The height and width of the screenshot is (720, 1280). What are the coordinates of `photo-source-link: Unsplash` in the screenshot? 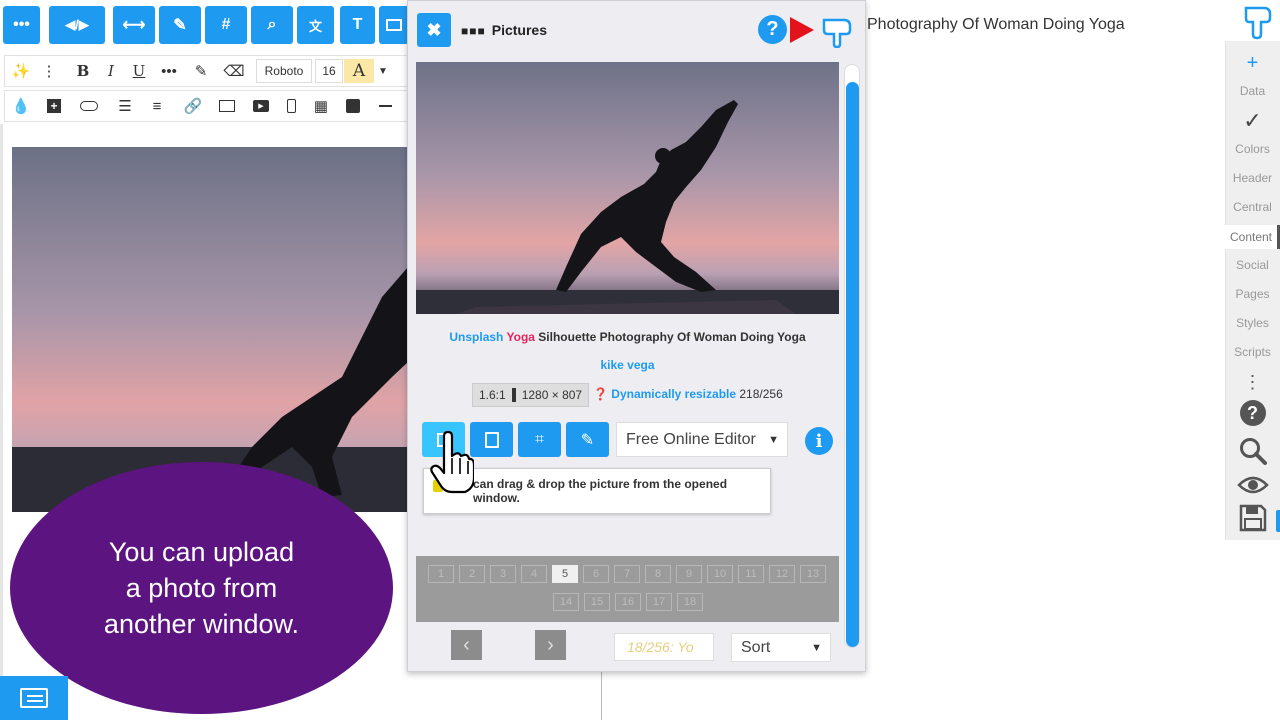 It's located at (476, 337).